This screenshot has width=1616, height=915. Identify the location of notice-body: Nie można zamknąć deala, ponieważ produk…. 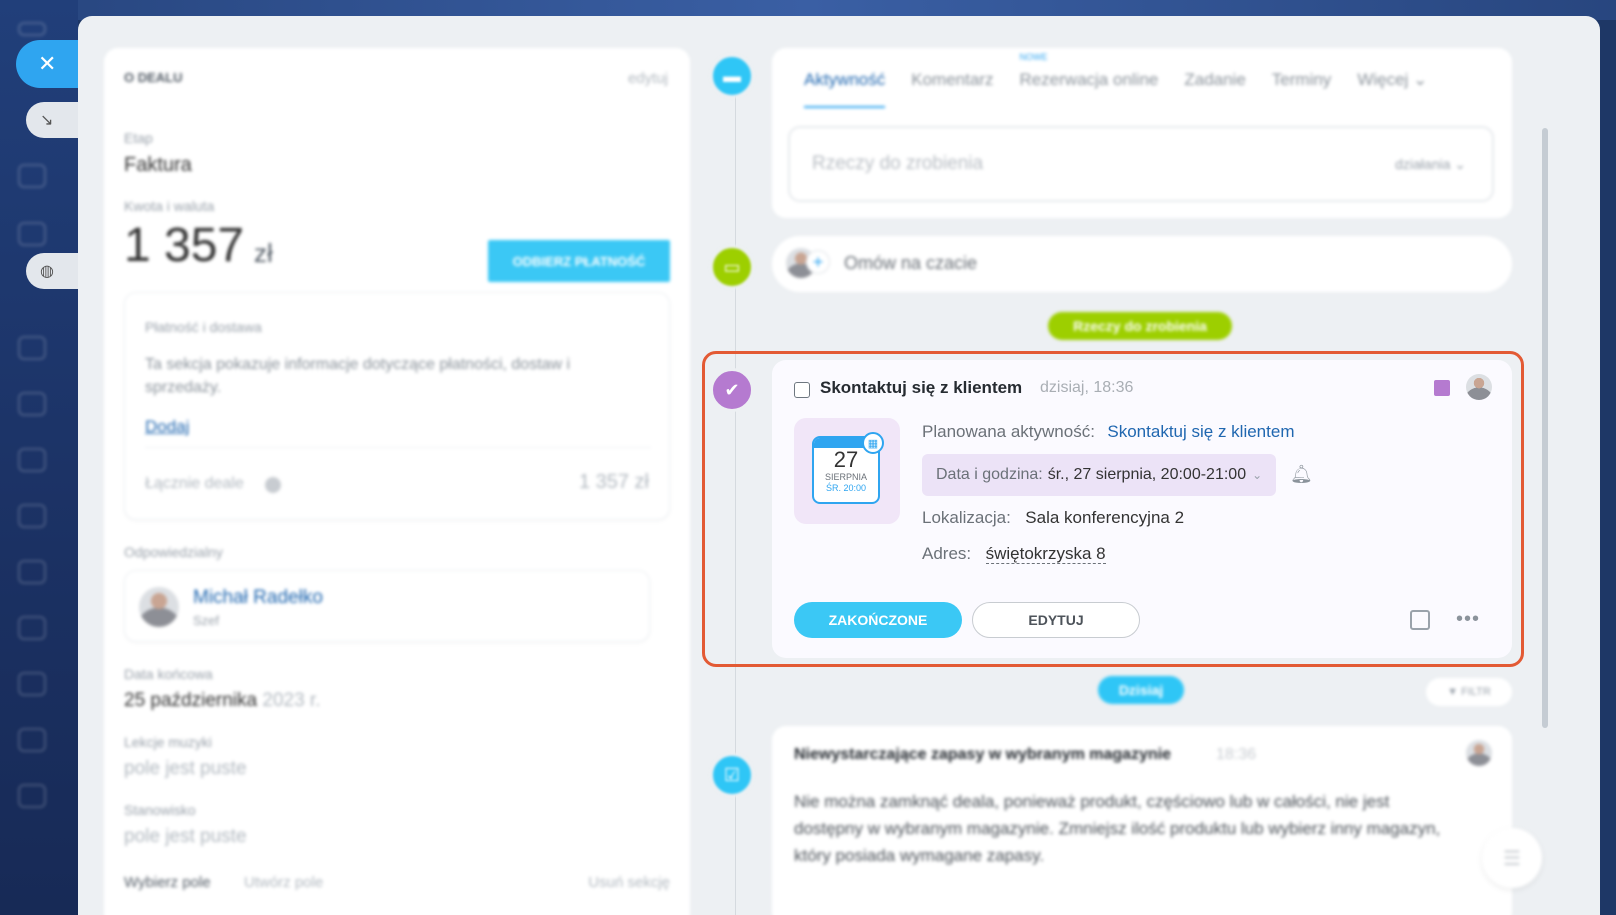
(1117, 828).